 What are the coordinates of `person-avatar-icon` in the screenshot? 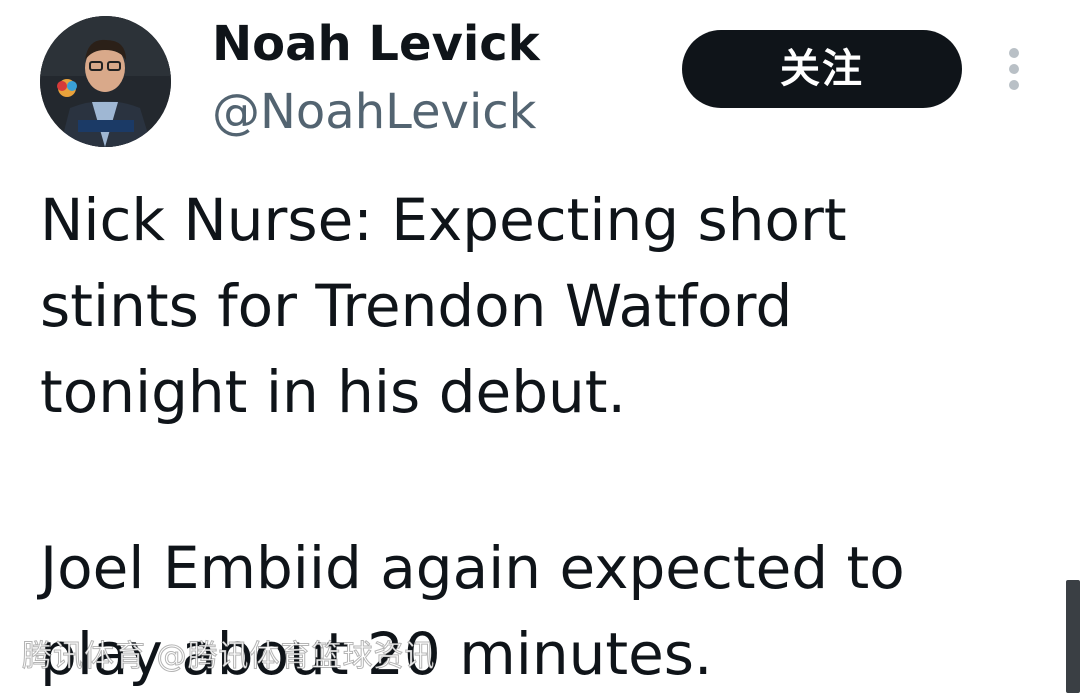 It's located at (105, 81).